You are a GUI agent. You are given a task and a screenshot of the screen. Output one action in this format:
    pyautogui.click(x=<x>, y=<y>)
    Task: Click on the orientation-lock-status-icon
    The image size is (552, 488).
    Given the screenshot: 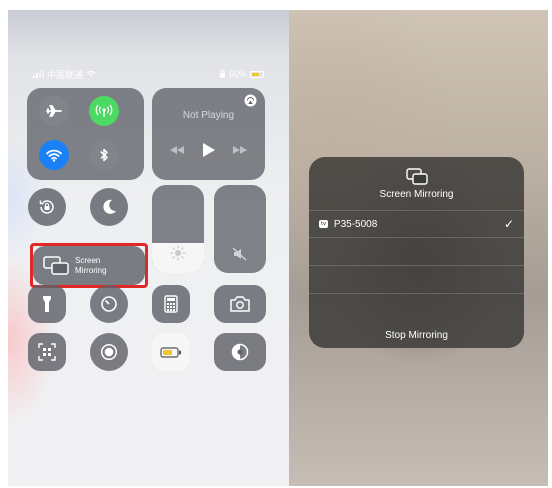 What is the action you would take?
    pyautogui.click(x=222, y=74)
    